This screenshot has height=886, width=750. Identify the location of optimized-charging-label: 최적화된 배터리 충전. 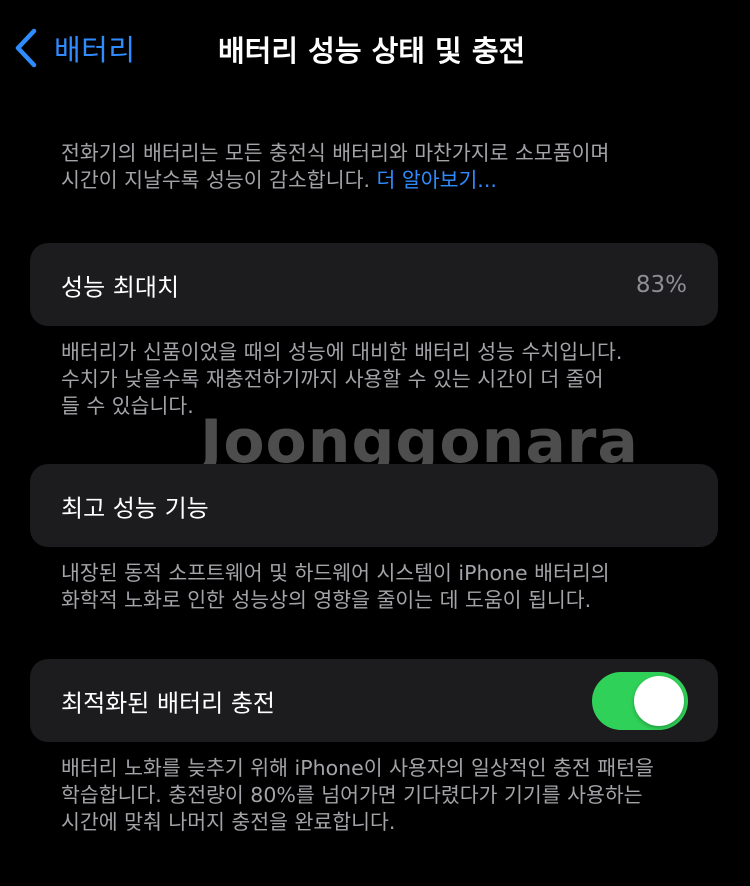
(168, 703).